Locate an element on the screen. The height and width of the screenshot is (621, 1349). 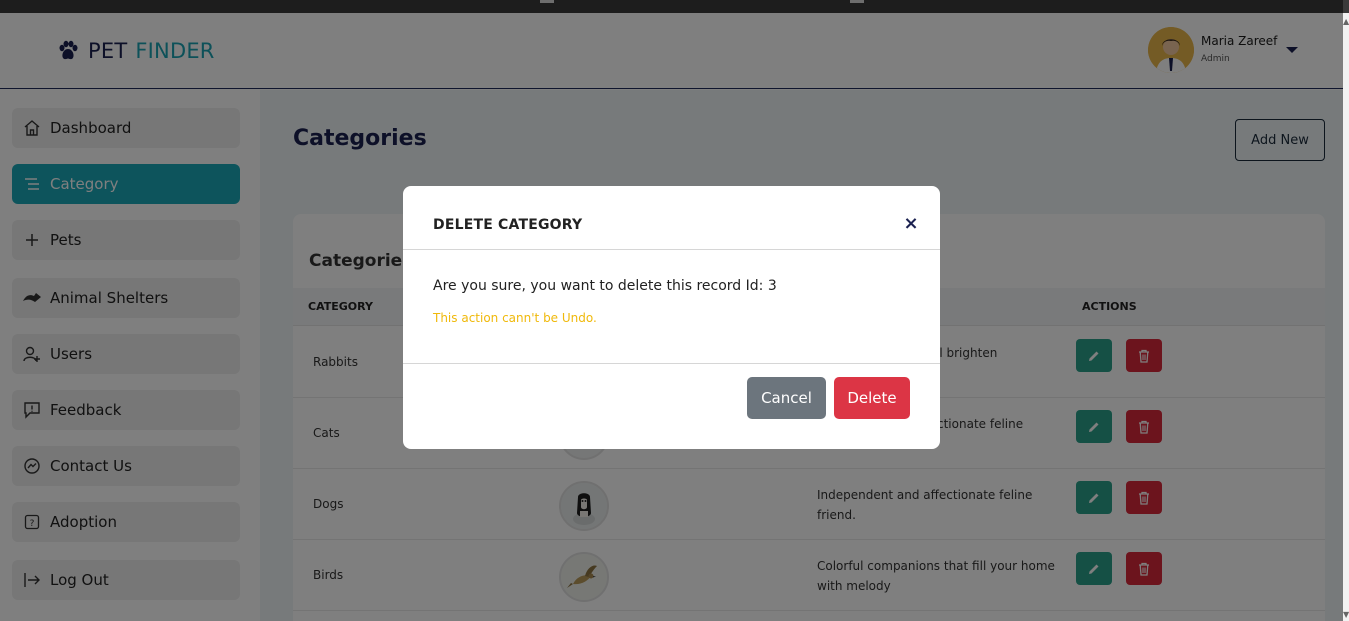
page-scrollbar: ▲ ▼ is located at coordinates (1346, 317).